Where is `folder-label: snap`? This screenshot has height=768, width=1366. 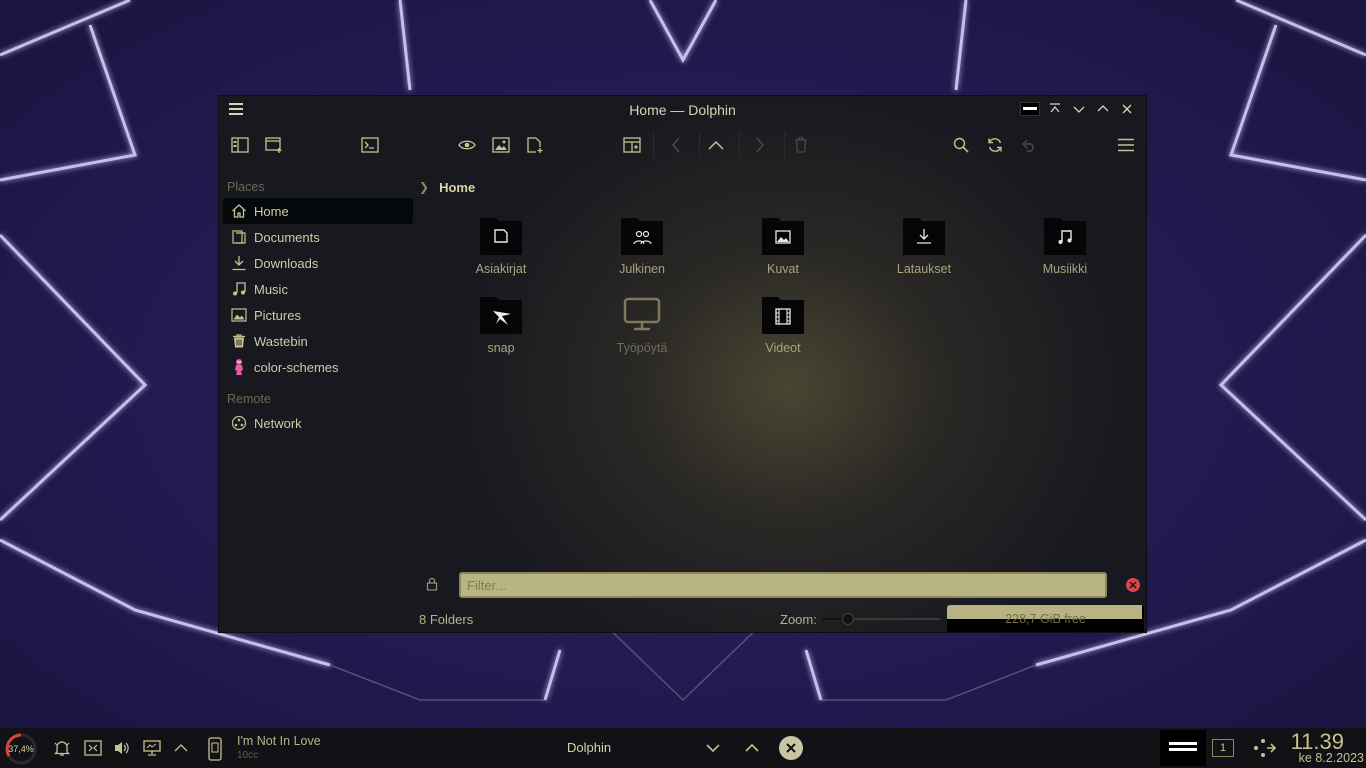 folder-label: snap is located at coordinates (501, 348).